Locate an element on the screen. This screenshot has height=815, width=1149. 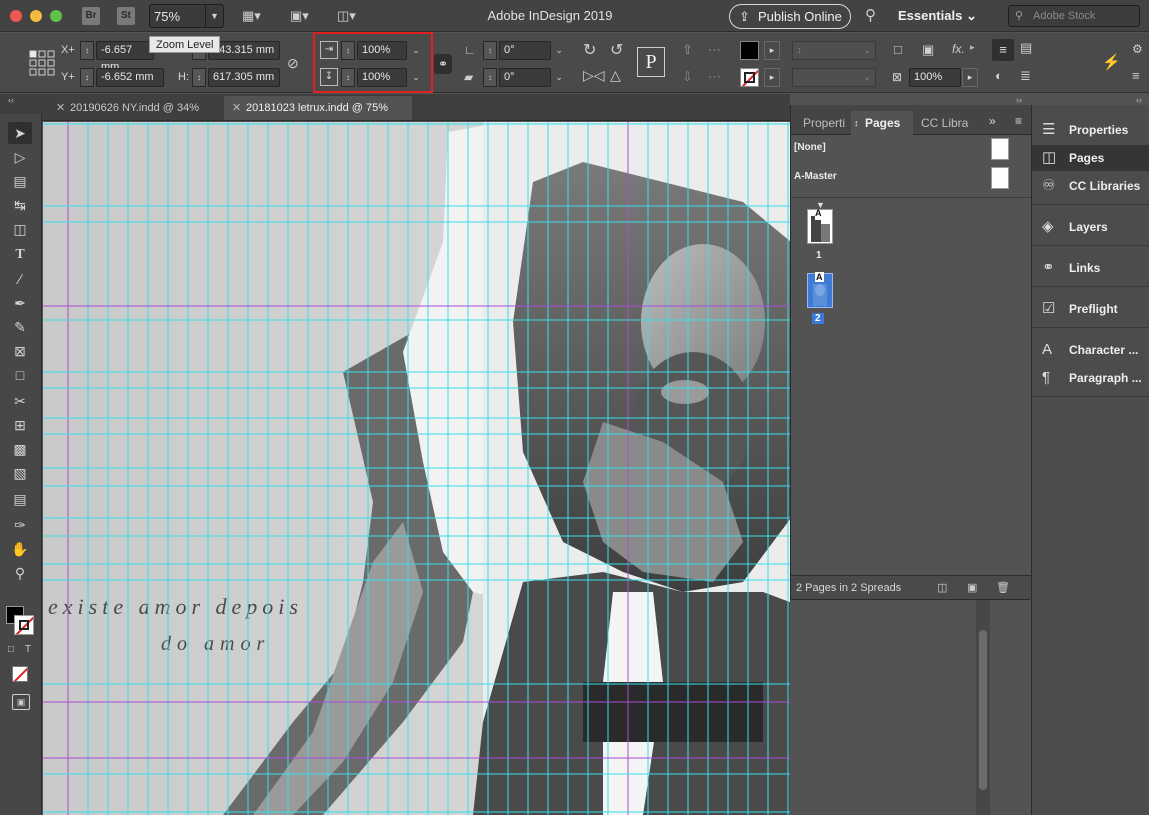
stock-button: St is located at coordinates (126, 16).